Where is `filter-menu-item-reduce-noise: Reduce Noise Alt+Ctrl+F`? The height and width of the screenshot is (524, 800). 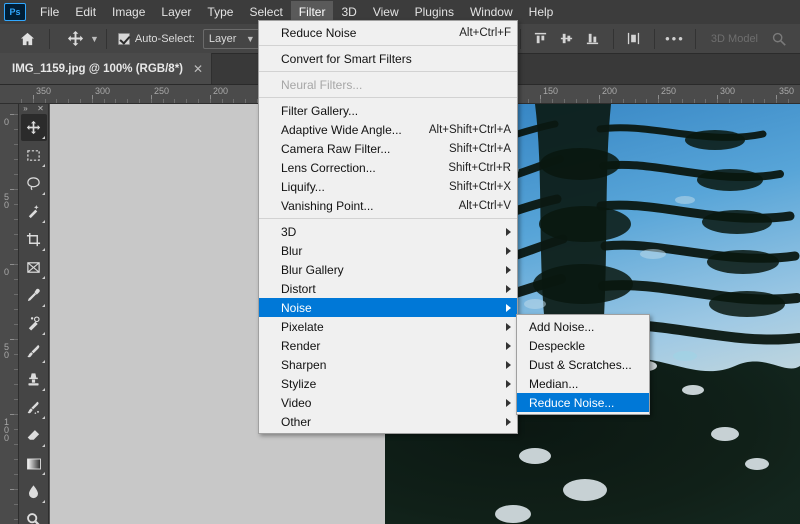 filter-menu-item-reduce-noise: Reduce Noise Alt+Ctrl+F is located at coordinates (388, 32).